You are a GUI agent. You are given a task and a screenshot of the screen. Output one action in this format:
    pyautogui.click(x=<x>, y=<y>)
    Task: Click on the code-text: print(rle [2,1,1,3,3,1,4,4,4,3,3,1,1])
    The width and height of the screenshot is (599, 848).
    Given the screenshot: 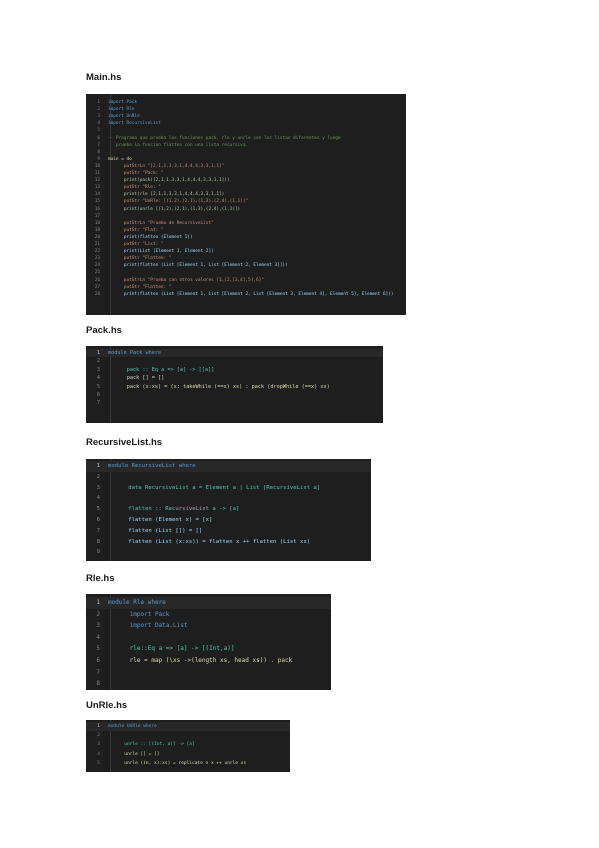 What is the action you would take?
    pyautogui.click(x=166, y=195)
    